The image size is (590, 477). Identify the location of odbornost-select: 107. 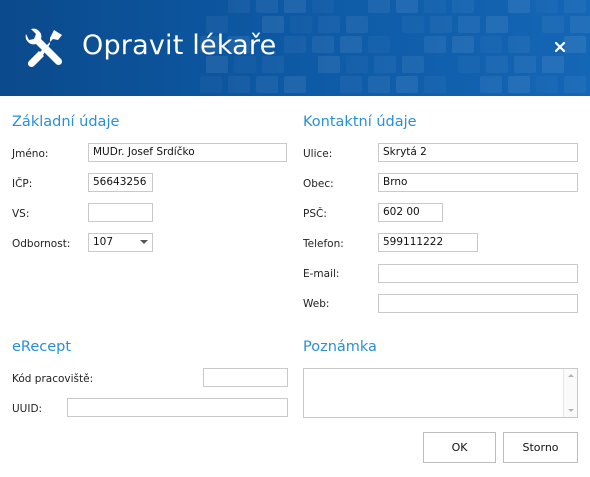
(120, 242).